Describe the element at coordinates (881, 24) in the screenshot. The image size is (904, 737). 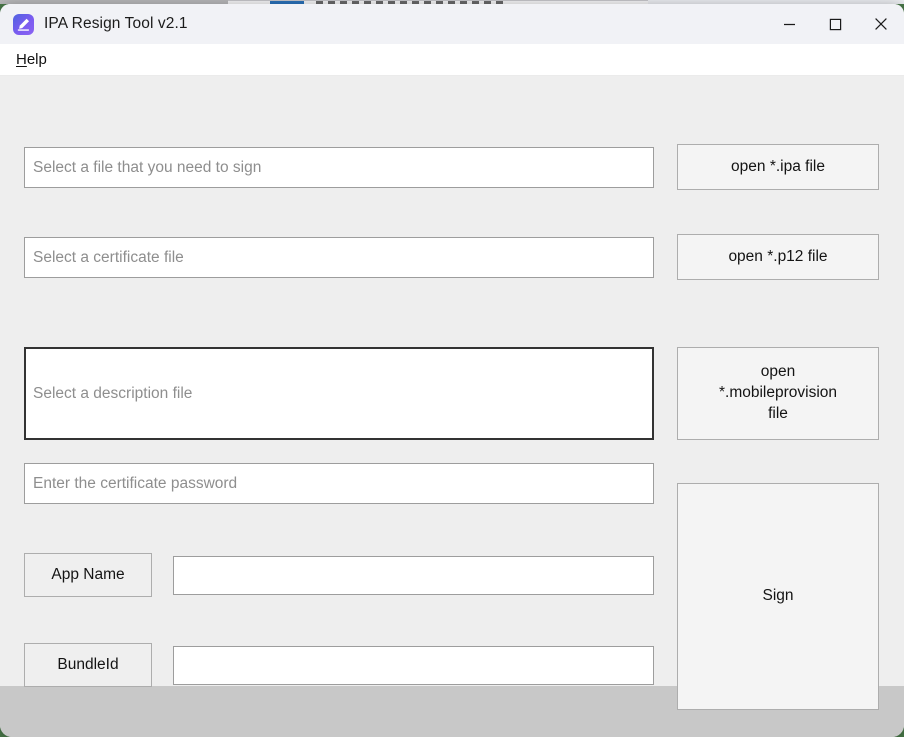
I see `close-button` at that location.